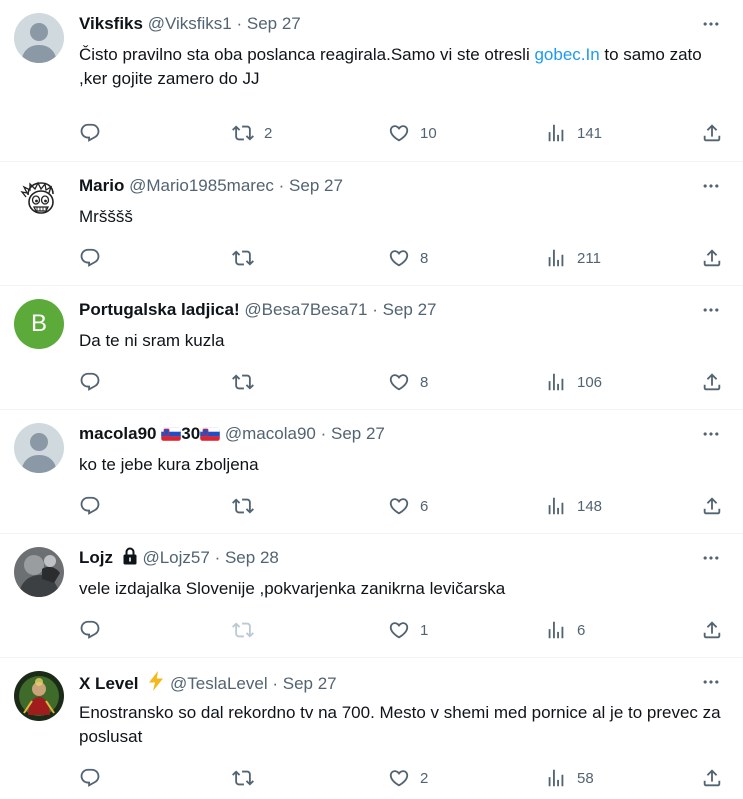  I want to click on like-button: 1, so click(408, 630).